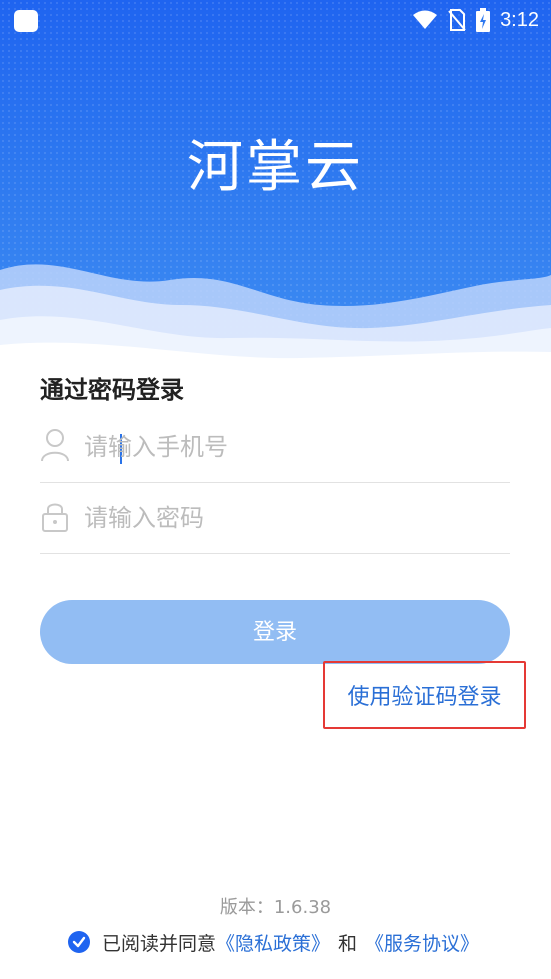 The height and width of the screenshot is (979, 551). Describe the element at coordinates (422, 942) in the screenshot. I see `service-agreement-link: 《服务协议》` at that location.